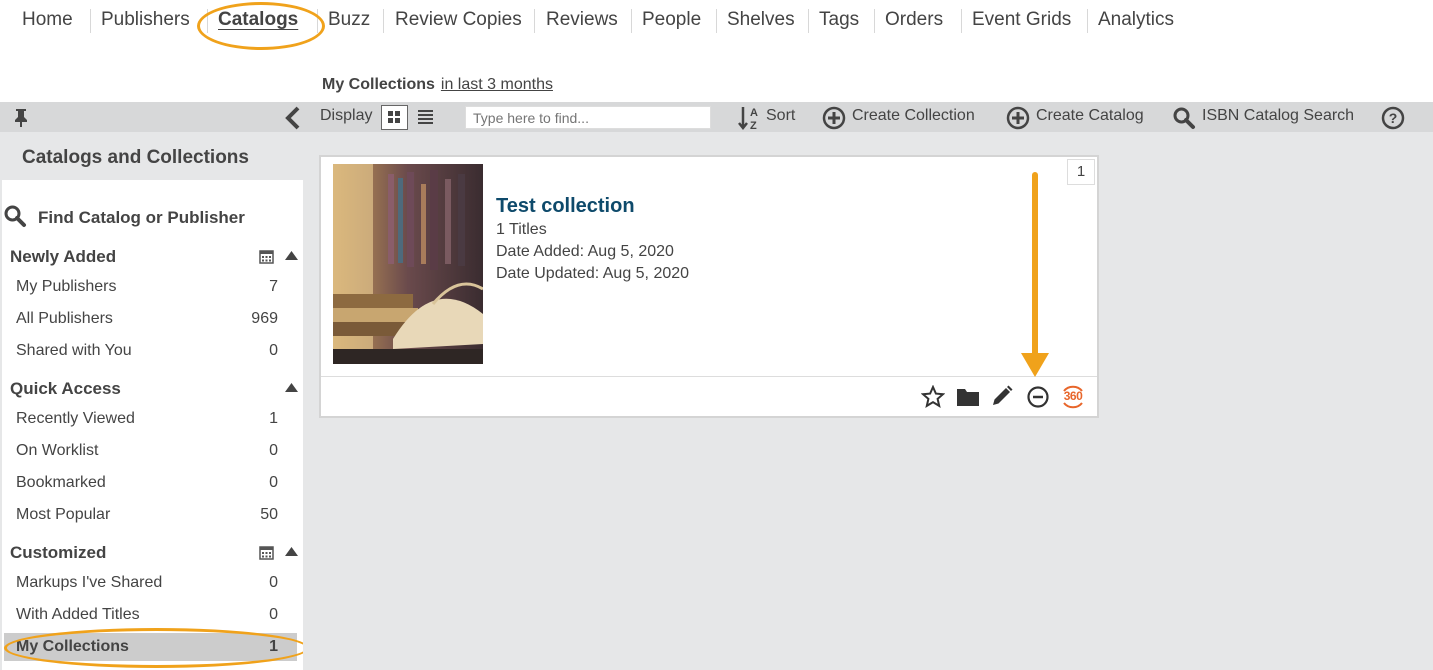 This screenshot has height=670, width=1433. I want to click on nav-tags: Tags, so click(839, 20).